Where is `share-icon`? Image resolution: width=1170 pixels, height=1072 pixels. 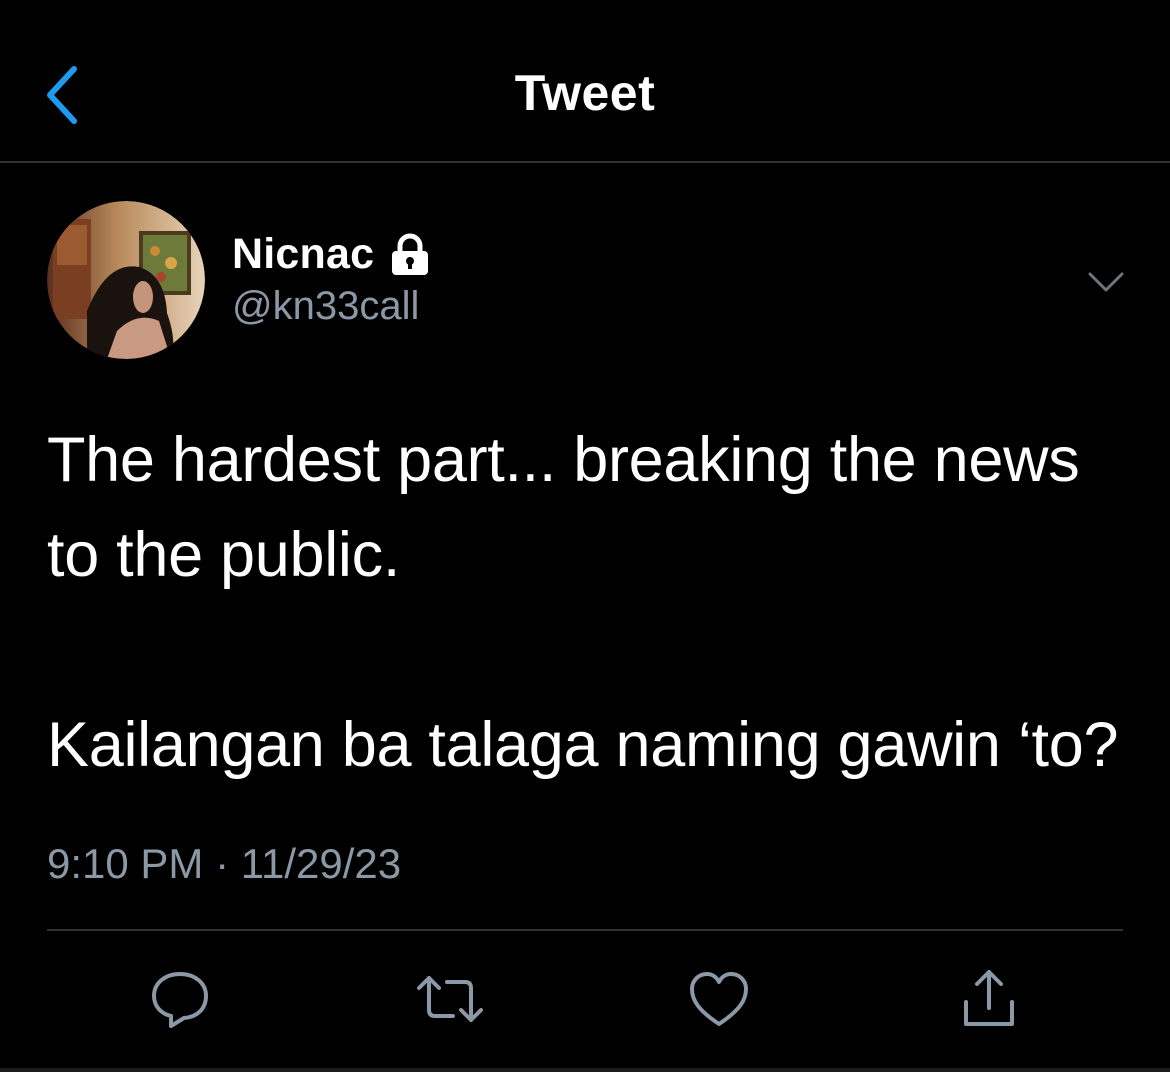 share-icon is located at coordinates (989, 998).